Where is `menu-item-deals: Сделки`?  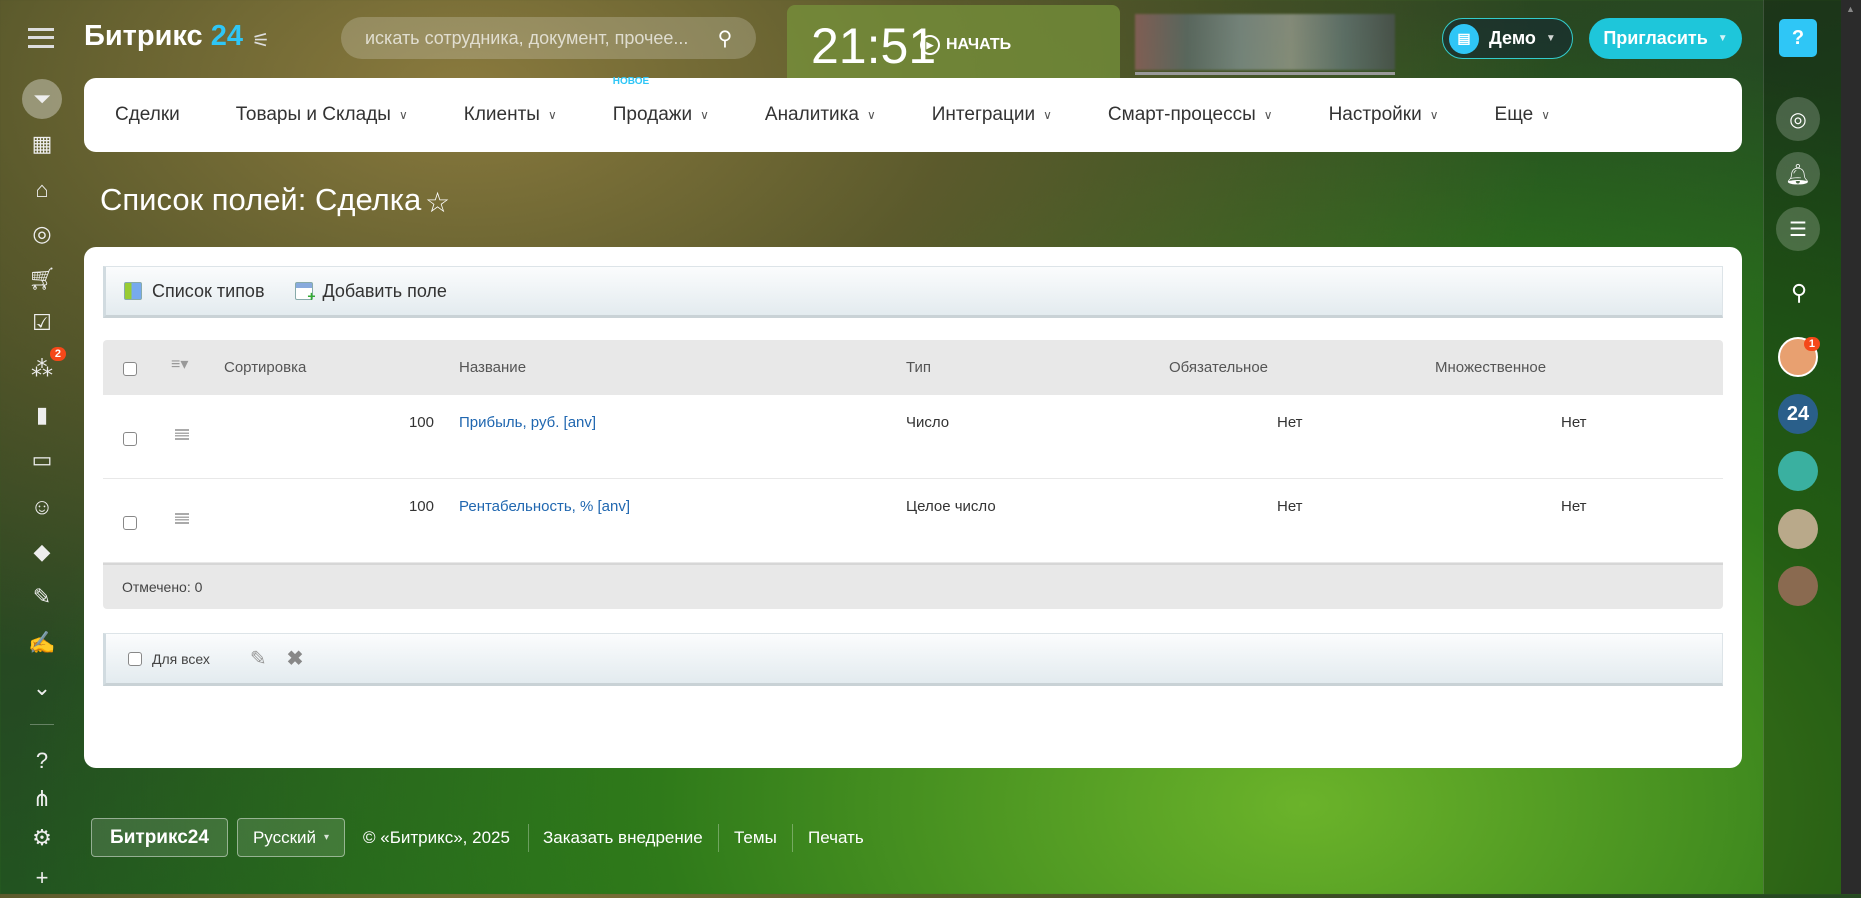 menu-item-deals: Сделки is located at coordinates (147, 115).